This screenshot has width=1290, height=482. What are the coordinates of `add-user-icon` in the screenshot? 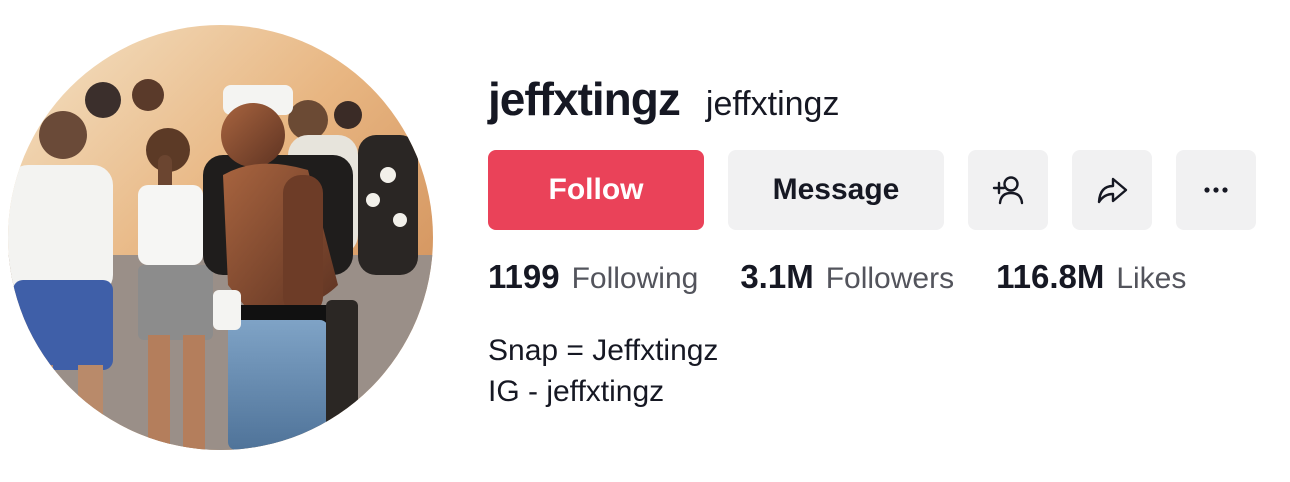 It's located at (1008, 190).